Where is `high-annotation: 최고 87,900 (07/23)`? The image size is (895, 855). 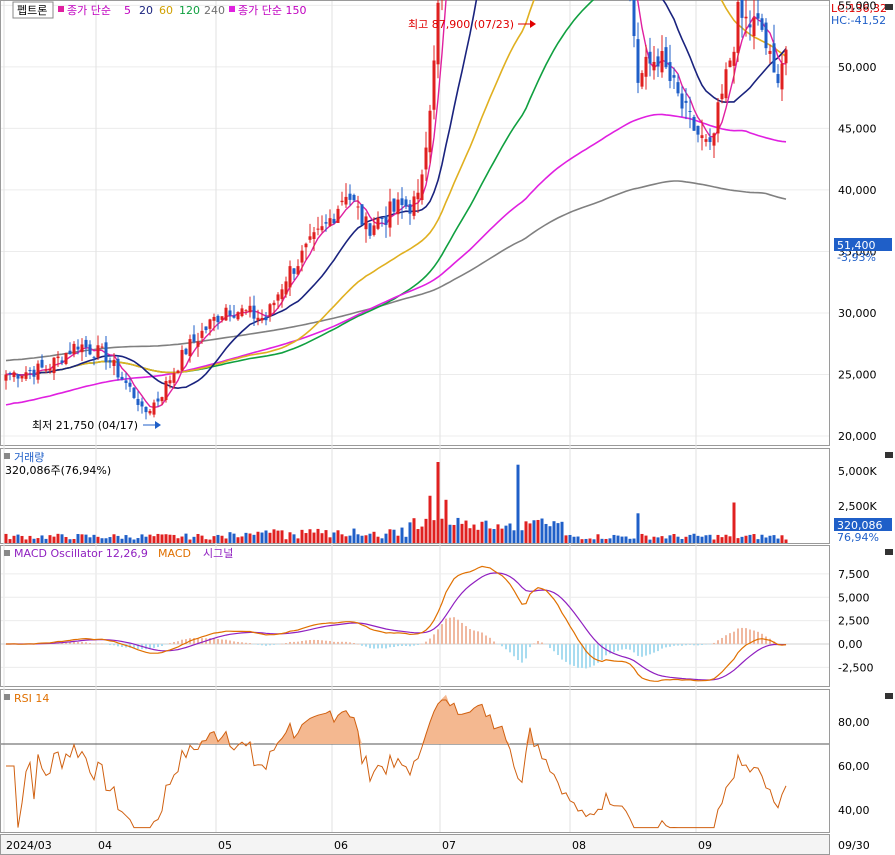
high-annotation: 최고 87,900 (07/23) is located at coordinates (461, 24).